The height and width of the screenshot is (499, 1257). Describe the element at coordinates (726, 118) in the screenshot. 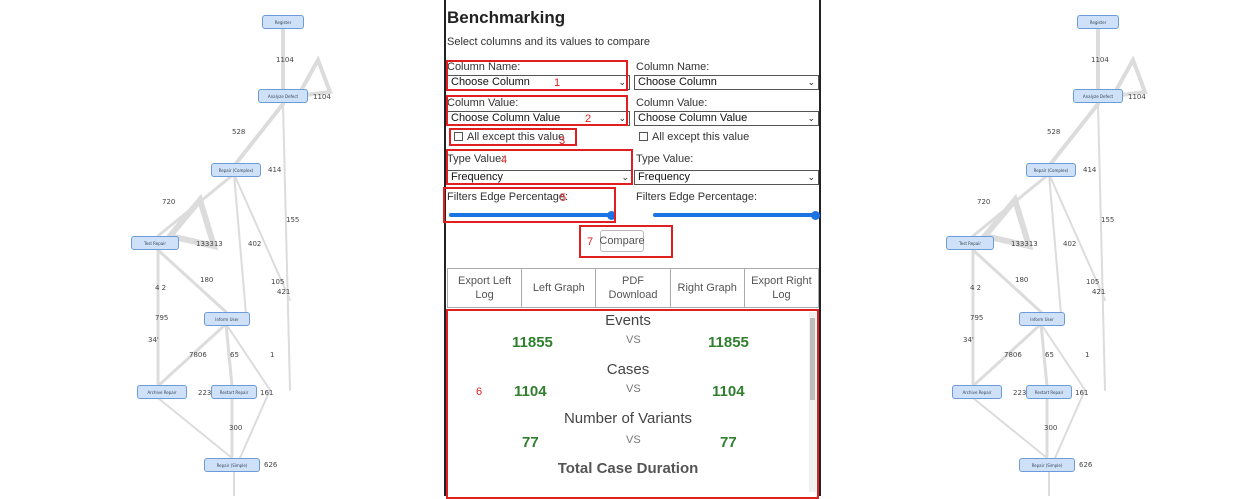

I see `right-column-value-select: Choose Column Value ⌄` at that location.